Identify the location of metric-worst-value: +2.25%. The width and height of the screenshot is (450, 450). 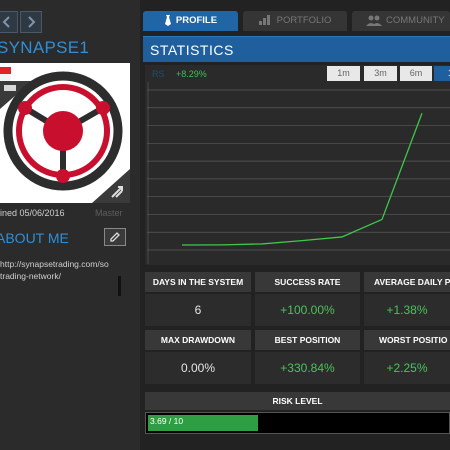
(407, 368).